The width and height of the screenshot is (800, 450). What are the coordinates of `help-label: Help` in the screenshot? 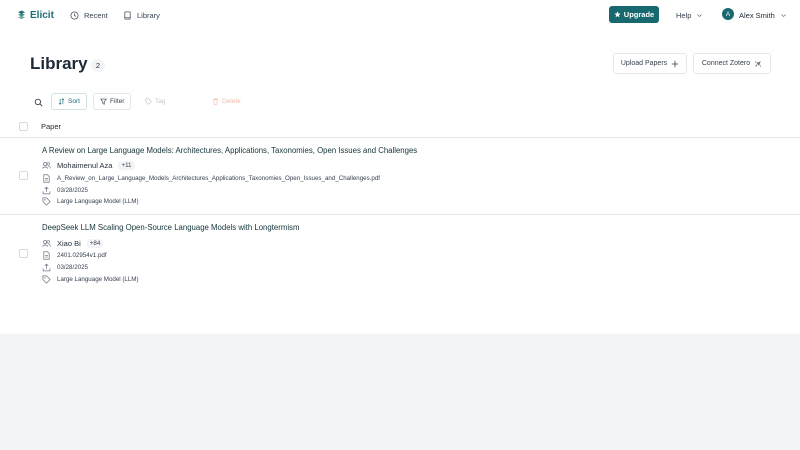 It's located at (684, 15).